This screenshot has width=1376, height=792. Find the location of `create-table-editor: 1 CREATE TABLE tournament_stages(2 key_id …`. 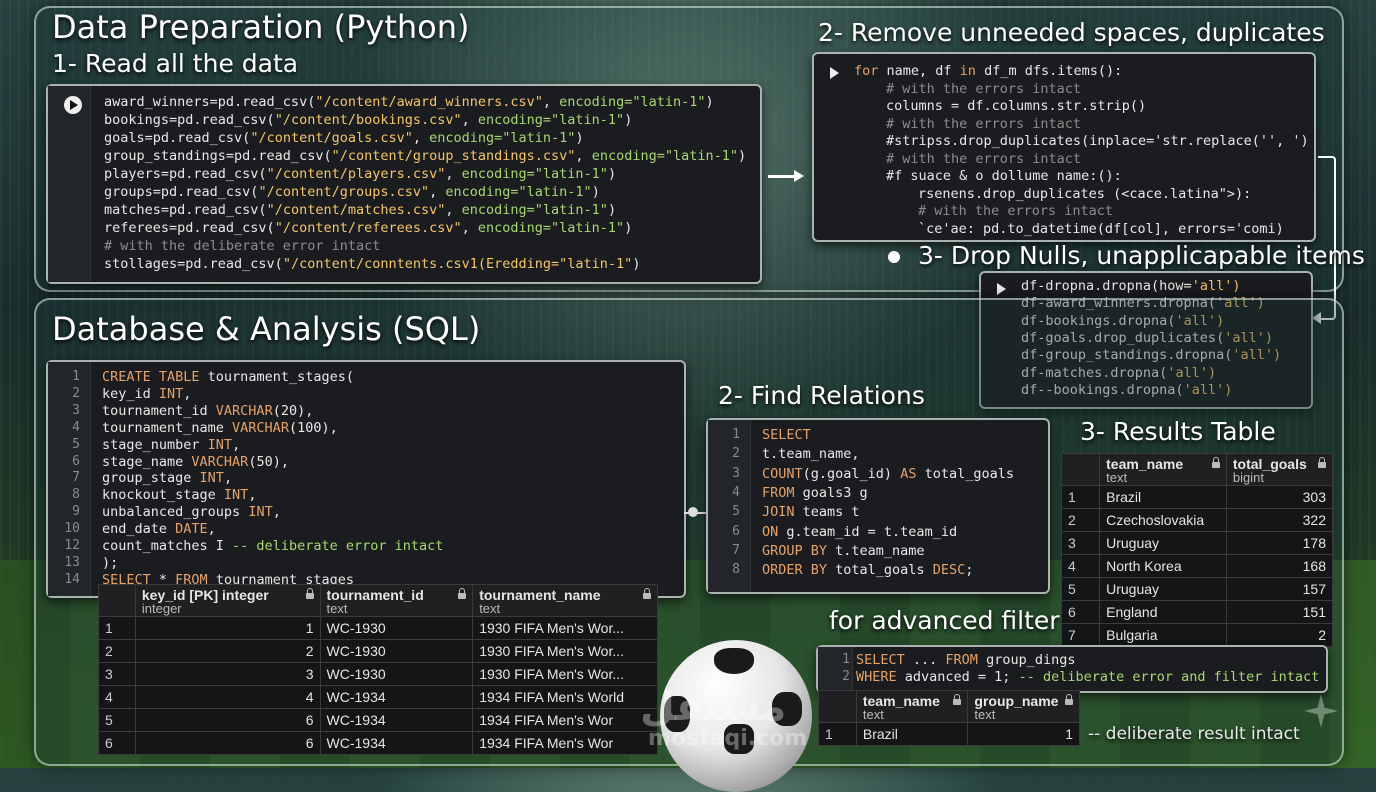

create-table-editor: 1 CREATE TABLE tournament_stages(2 key_id … is located at coordinates (366, 479).